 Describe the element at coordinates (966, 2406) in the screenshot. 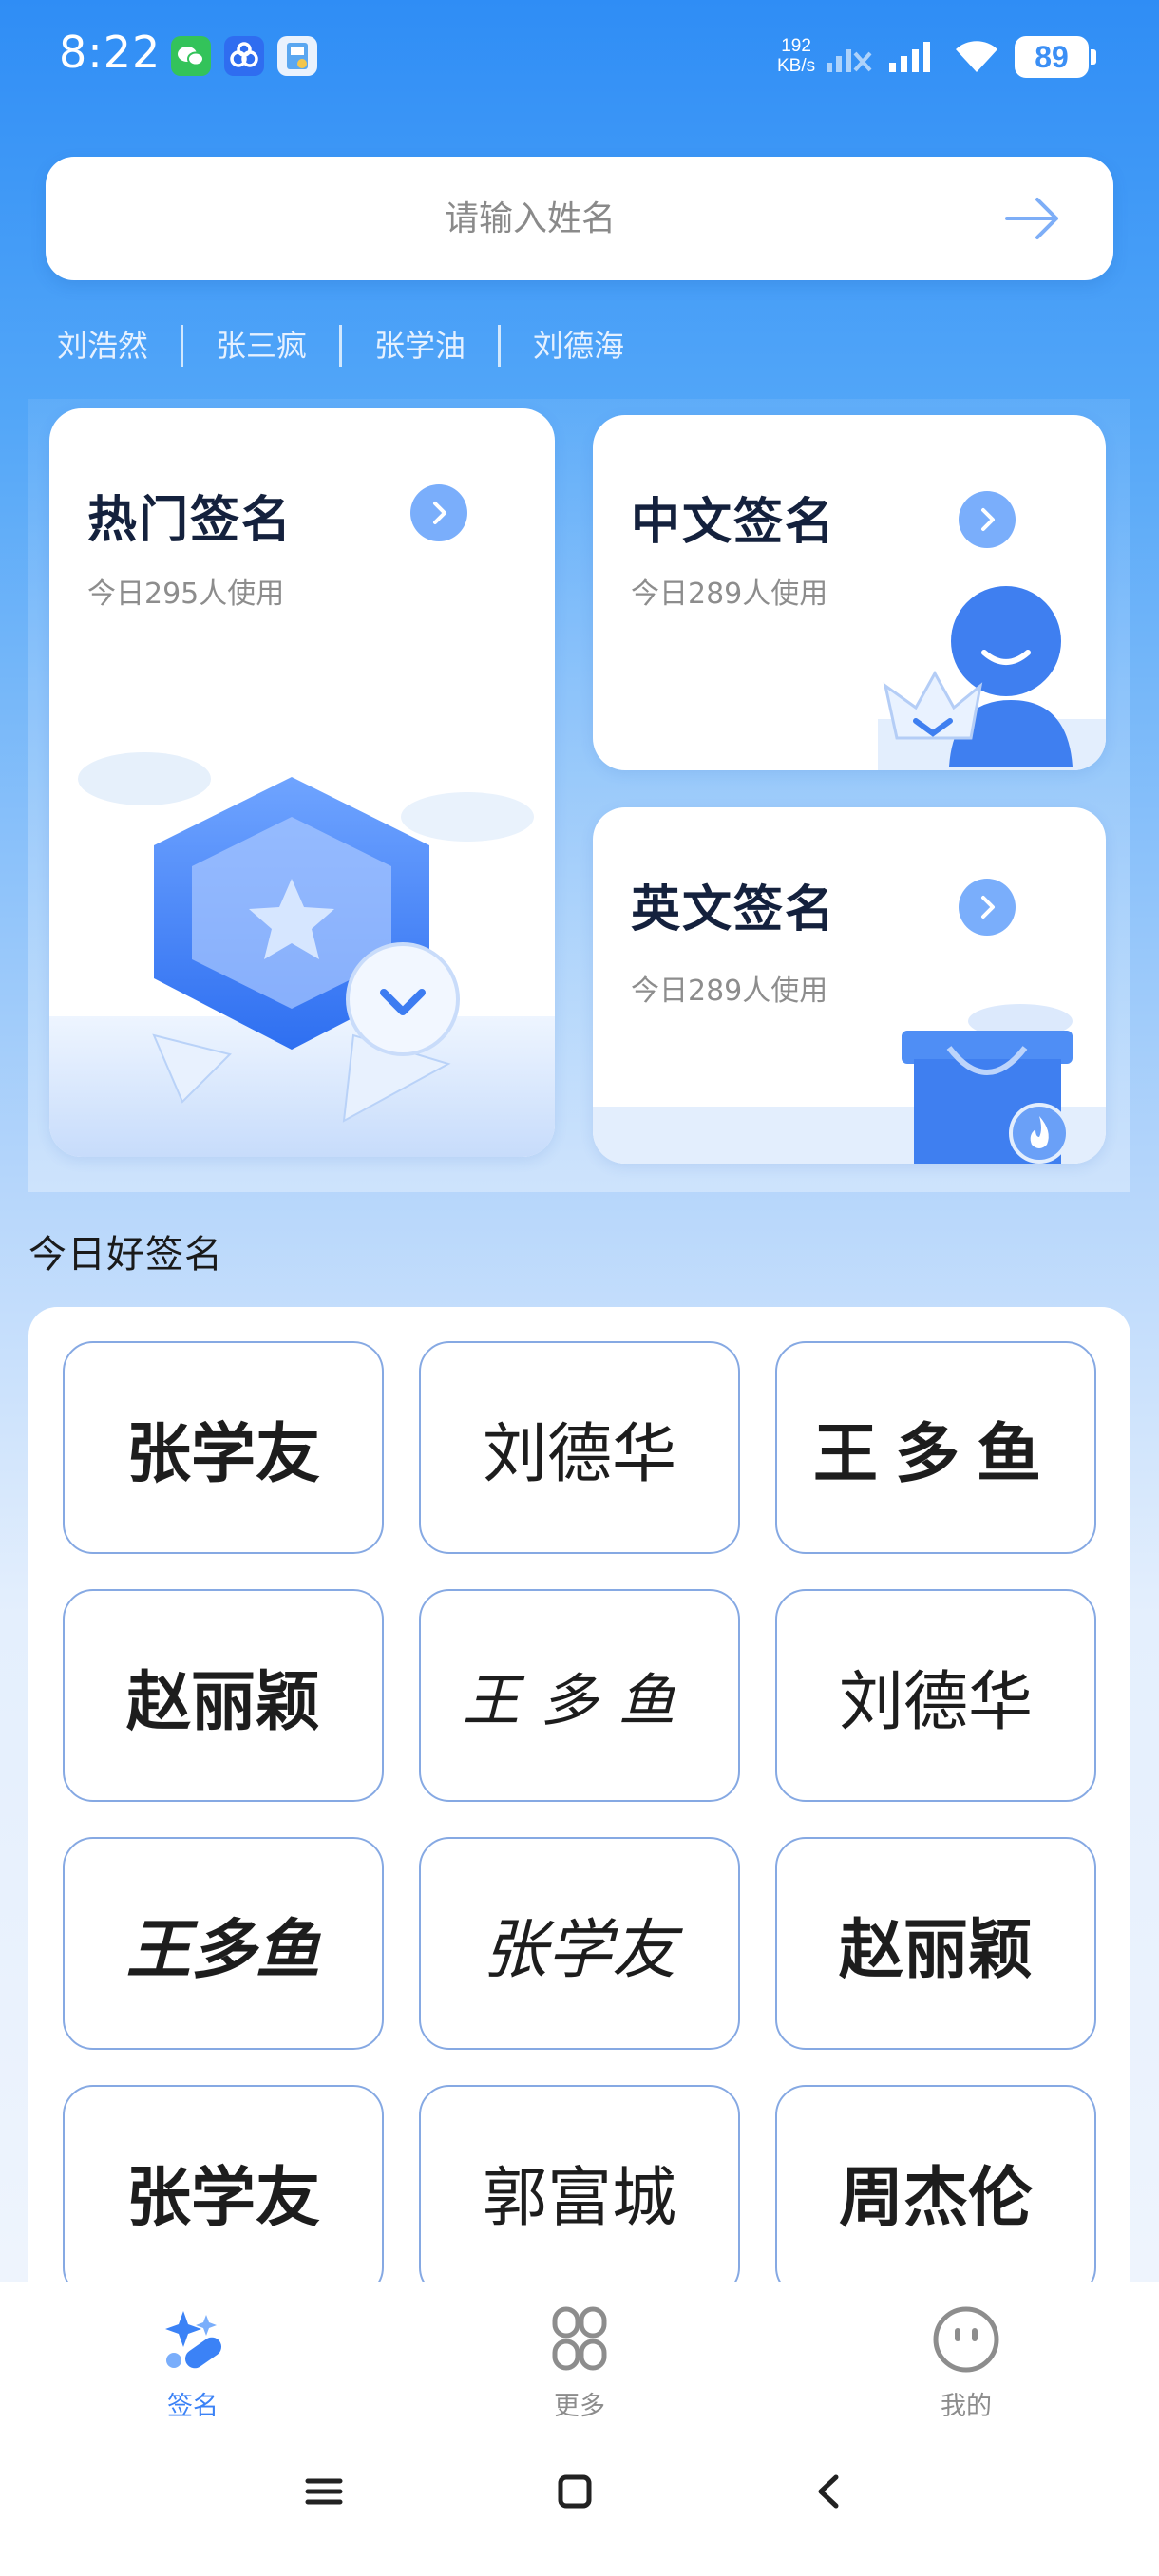

I see `nav-label-mine: 我的` at that location.